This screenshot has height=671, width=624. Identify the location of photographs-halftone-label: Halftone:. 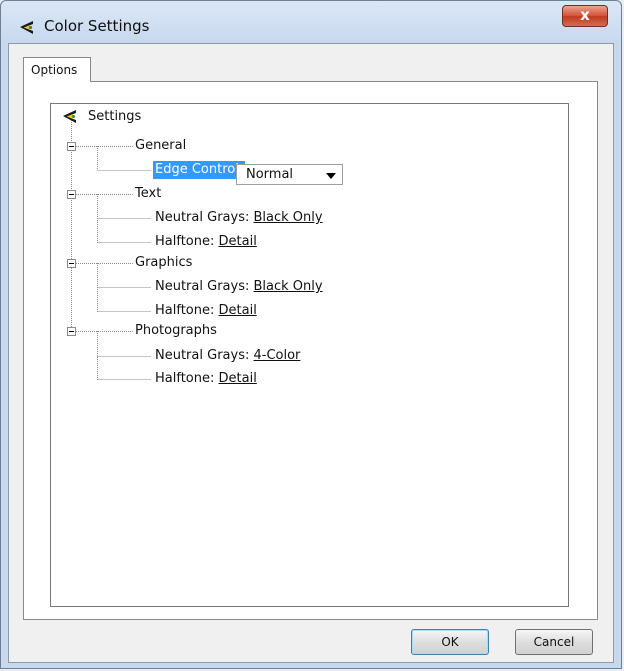
(185, 378).